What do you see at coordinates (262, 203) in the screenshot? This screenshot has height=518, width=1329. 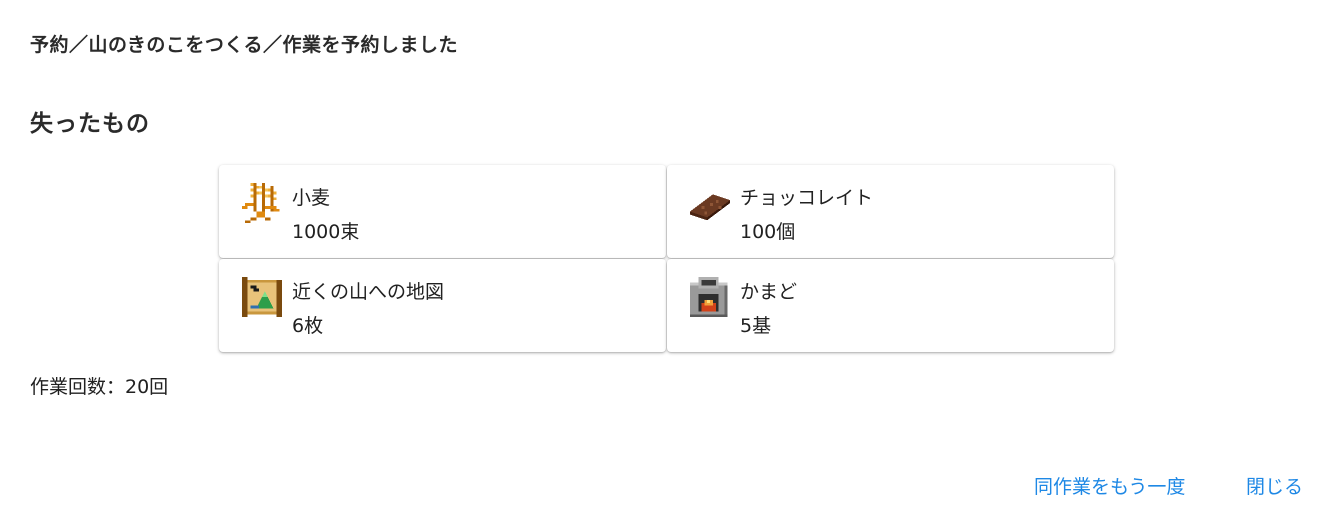 I see `wheat-icon` at bounding box center [262, 203].